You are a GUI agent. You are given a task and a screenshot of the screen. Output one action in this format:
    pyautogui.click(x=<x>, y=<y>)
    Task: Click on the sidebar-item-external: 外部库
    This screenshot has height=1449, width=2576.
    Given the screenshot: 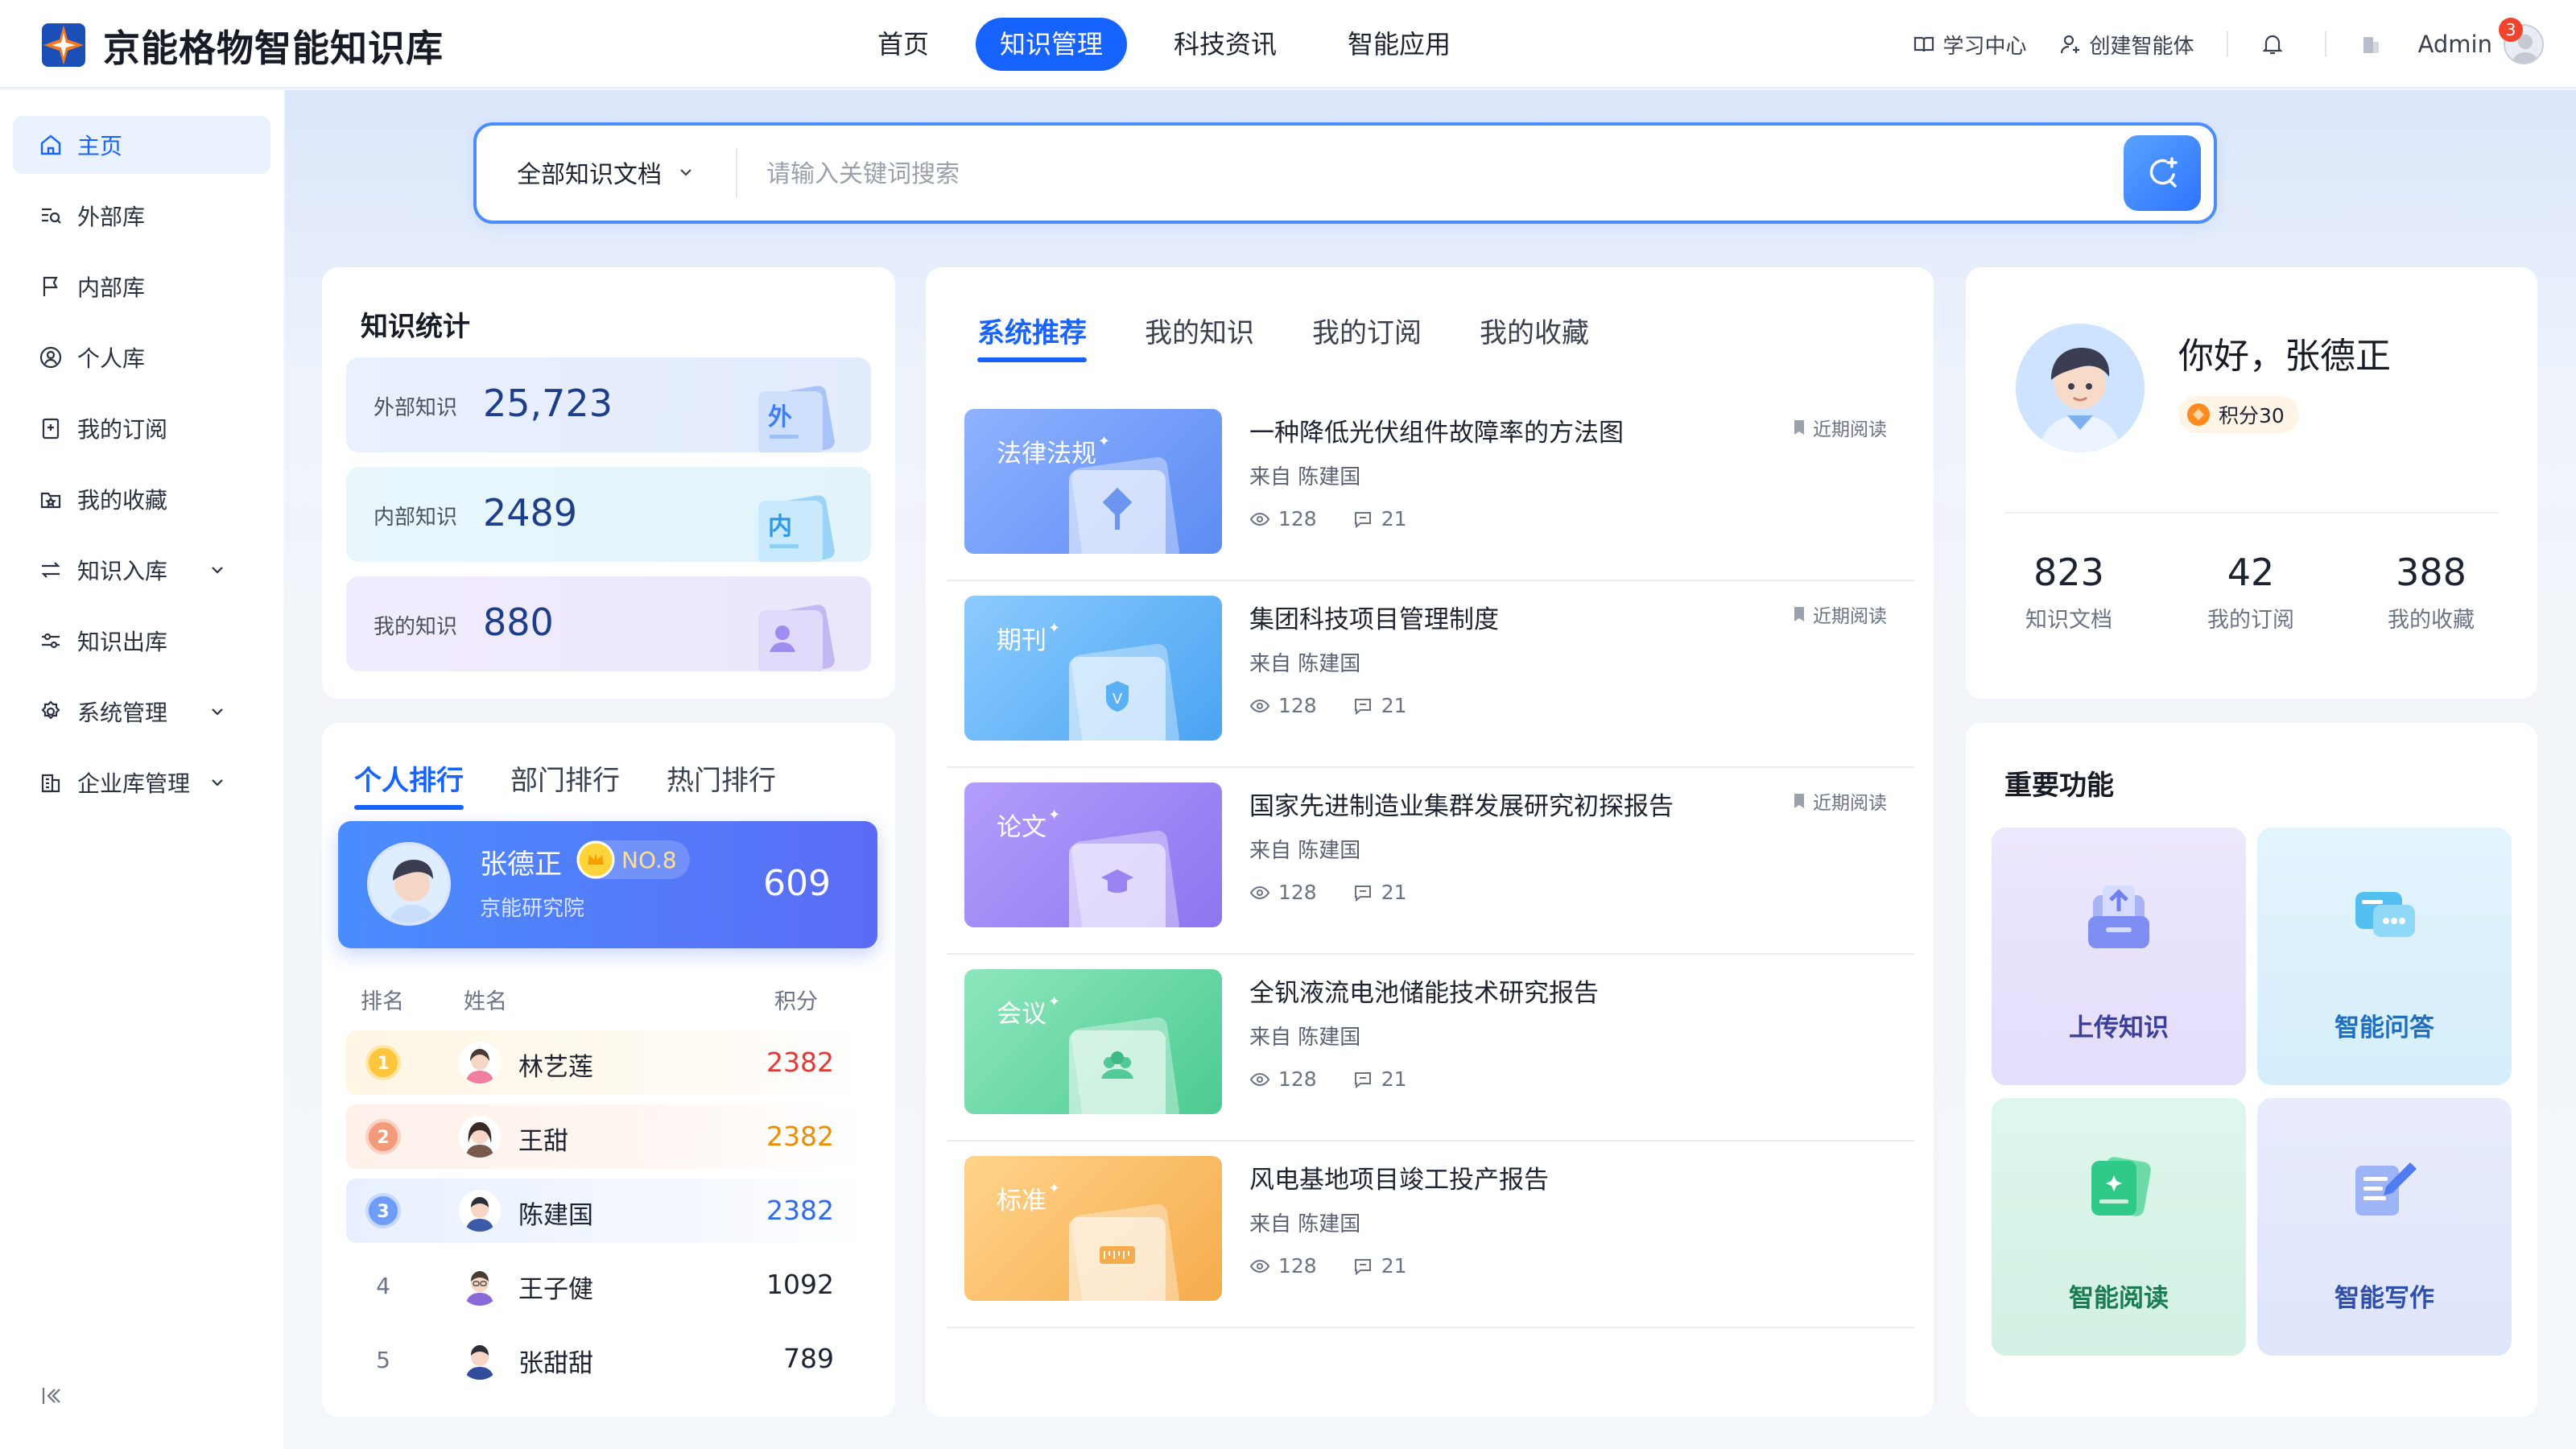 What is the action you would take?
    pyautogui.click(x=141, y=216)
    